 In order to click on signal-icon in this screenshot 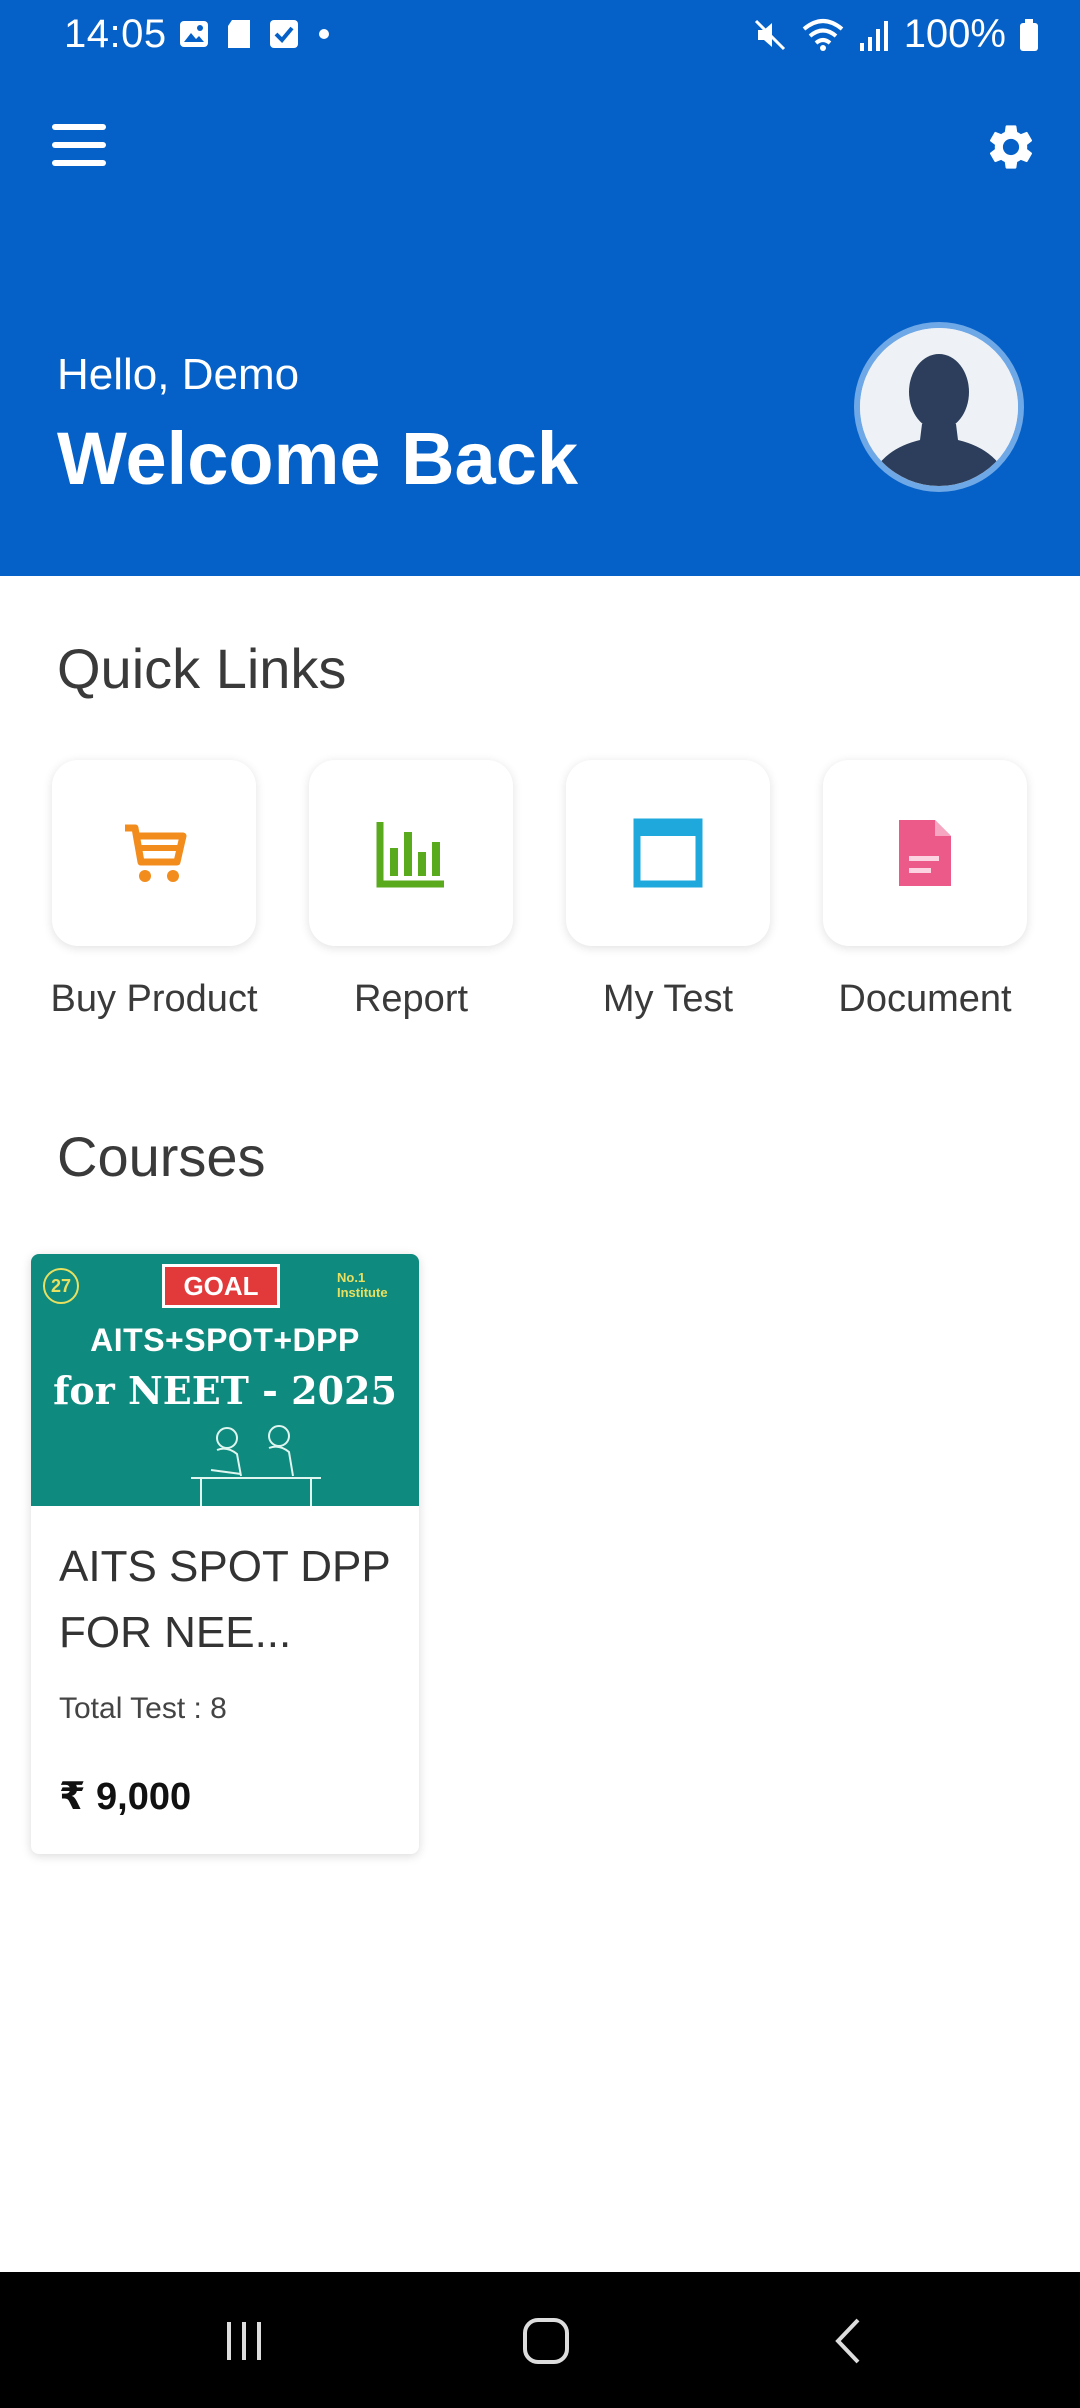, I will do `click(873, 35)`.